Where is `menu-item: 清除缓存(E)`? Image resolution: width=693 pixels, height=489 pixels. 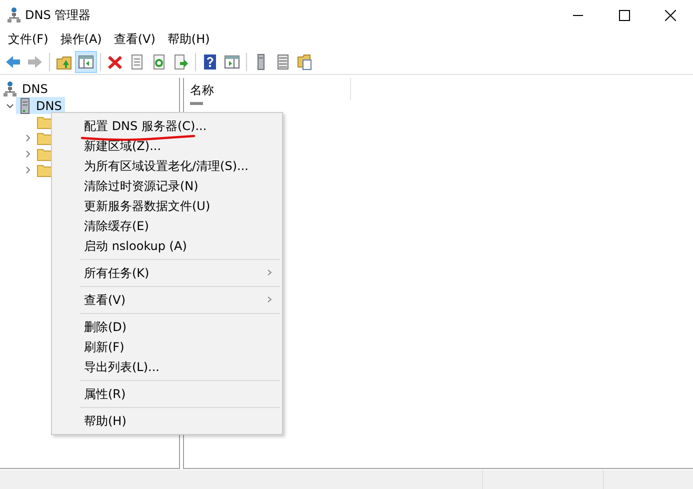
menu-item: 清除缓存(E) is located at coordinates (167, 226).